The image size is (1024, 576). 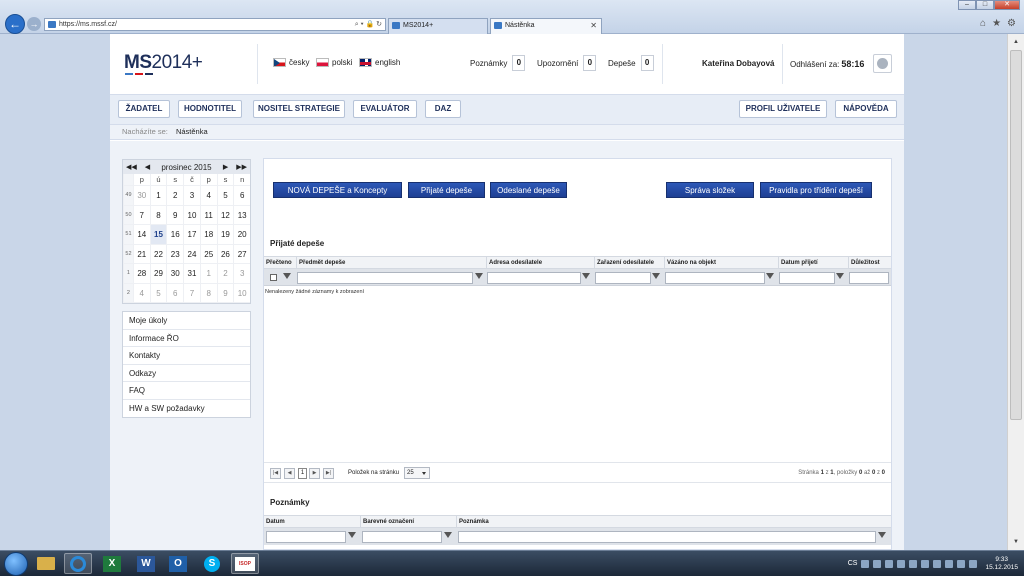 I want to click on tab-ms2014: MS2014+, so click(x=438, y=26).